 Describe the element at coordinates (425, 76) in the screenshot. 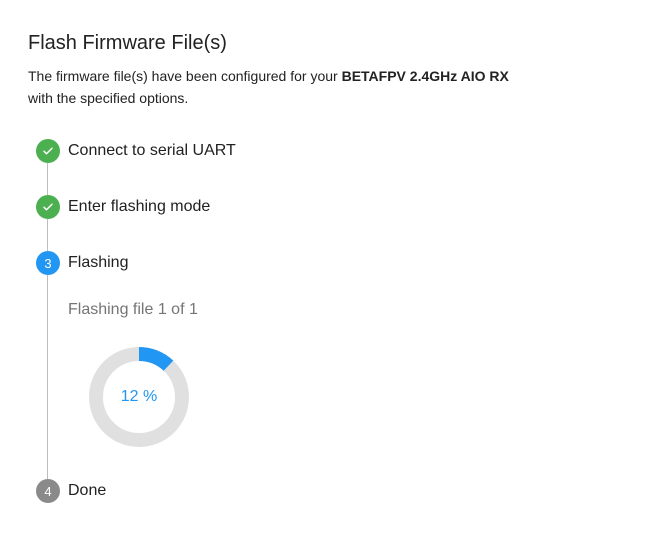

I see `device-name: BETAFPV 2.4GHz AIO RX` at that location.